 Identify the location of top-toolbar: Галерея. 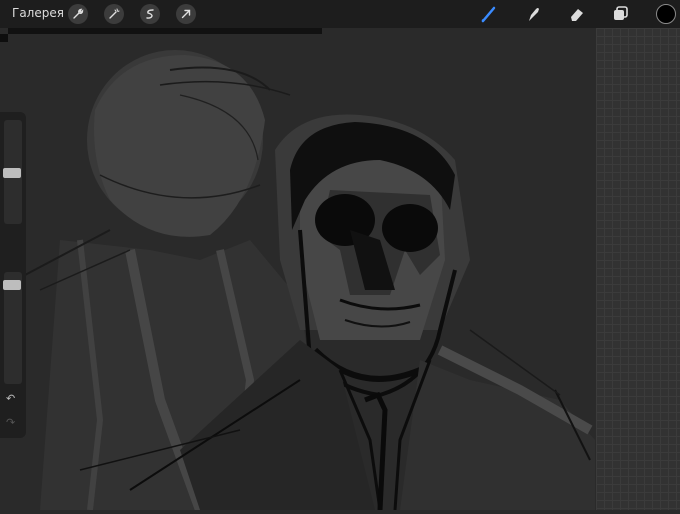
(340, 14).